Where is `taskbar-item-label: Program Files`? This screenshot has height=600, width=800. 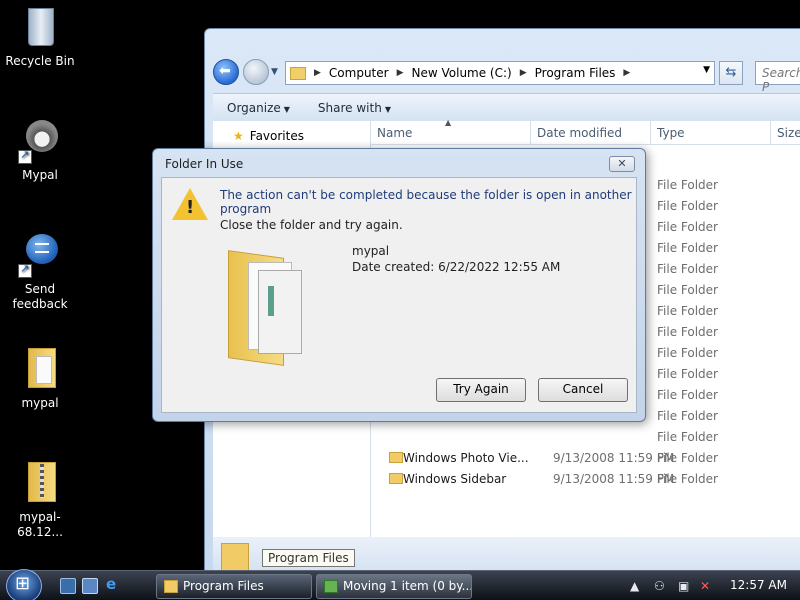 taskbar-item-label: Program Files is located at coordinates (223, 586).